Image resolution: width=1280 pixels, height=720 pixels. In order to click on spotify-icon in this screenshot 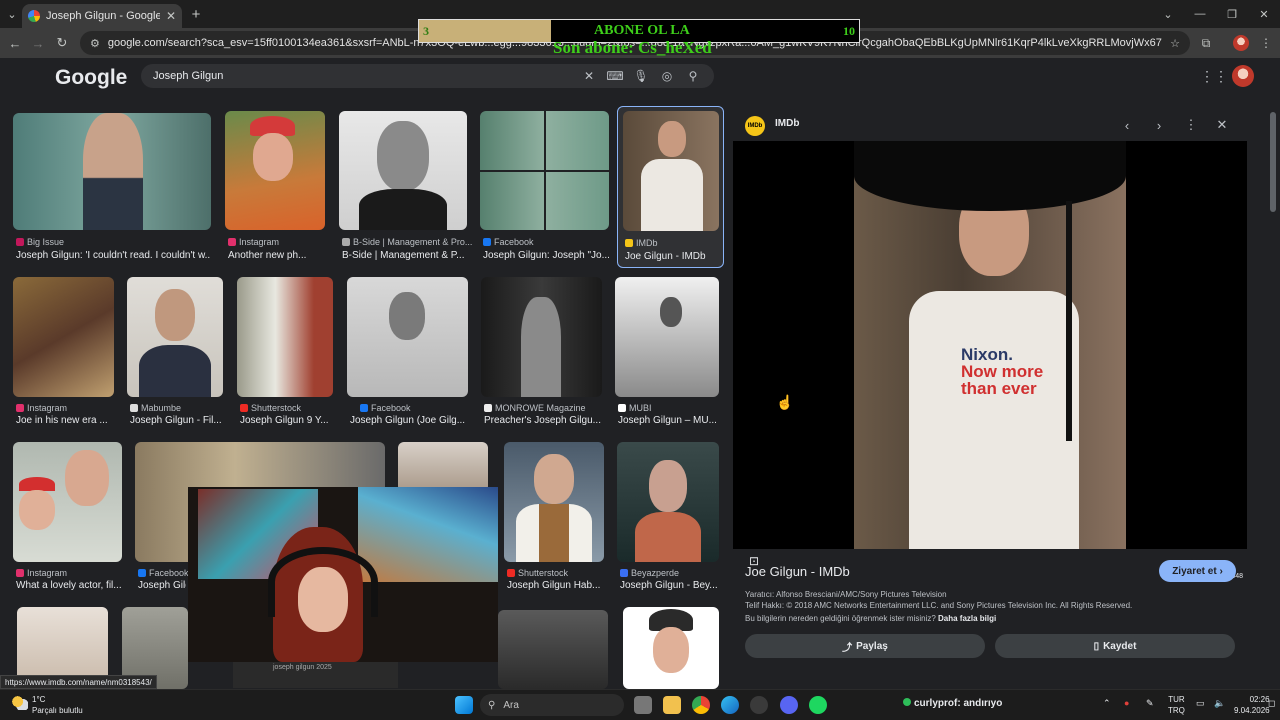, I will do `click(818, 705)`.